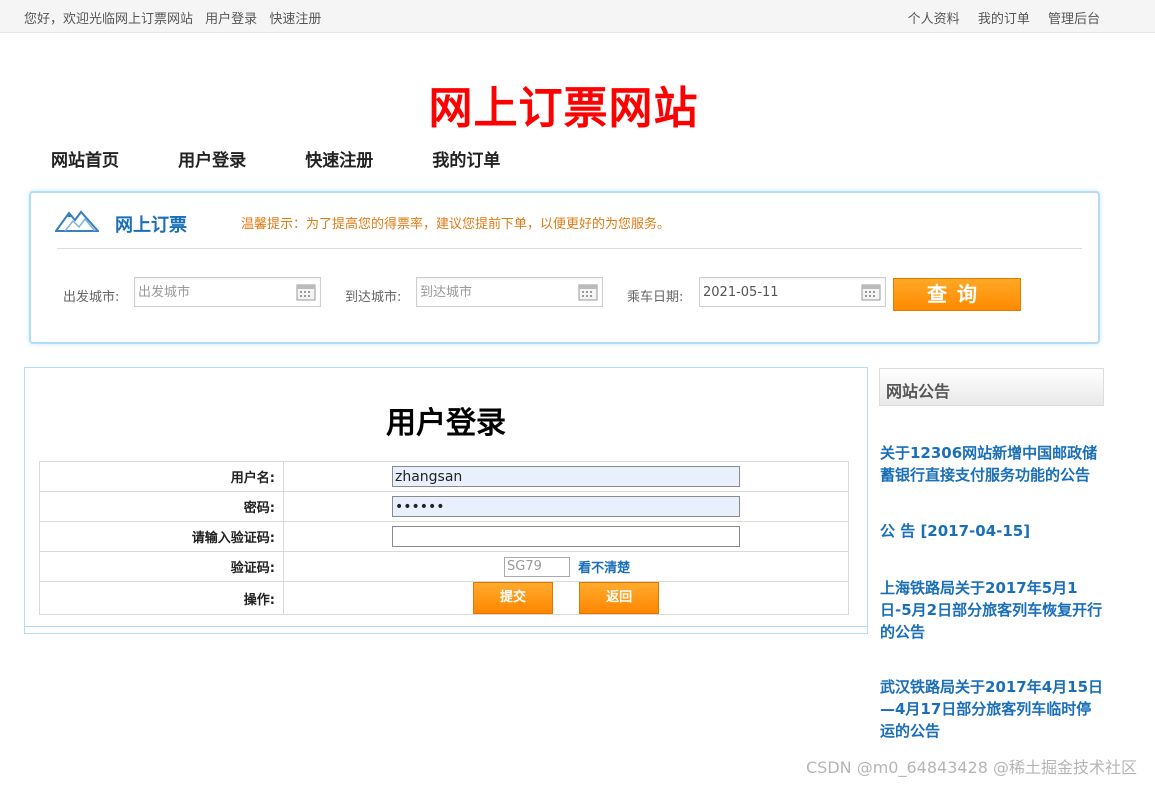  Describe the element at coordinates (934, 19) in the screenshot. I see `profile-link: 个人资料` at that location.